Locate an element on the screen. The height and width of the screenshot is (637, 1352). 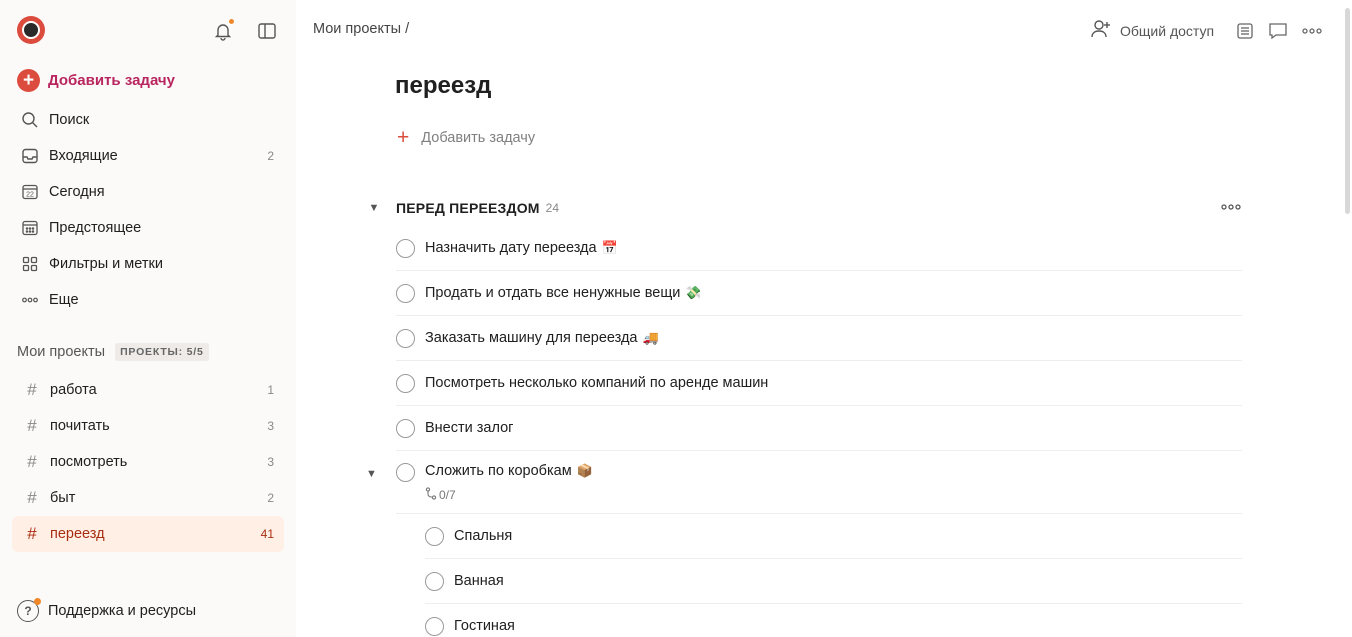
project-item-rabota: # работа 1 is located at coordinates (148, 390).